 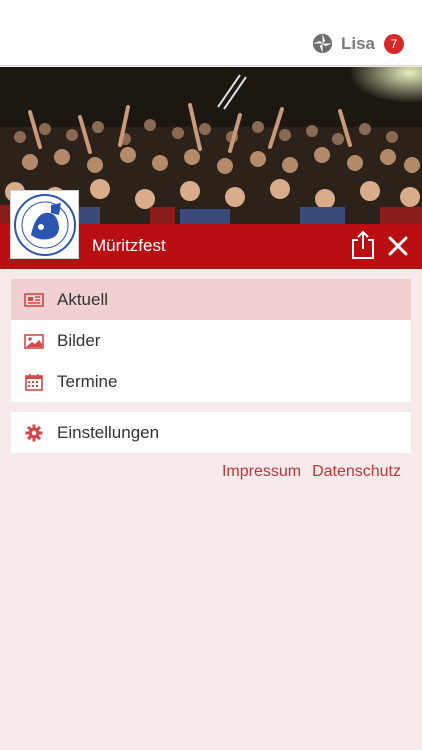 What do you see at coordinates (211, 33) in the screenshot?
I see `top-bar: Lisa 7` at bounding box center [211, 33].